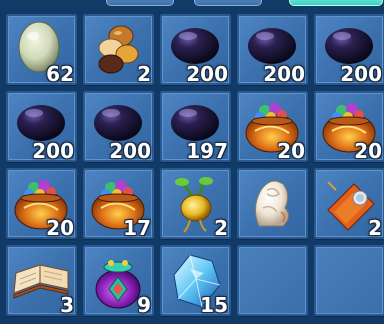 This screenshot has height=324, width=384. Describe the element at coordinates (192, 4) in the screenshot. I see `inventory-tab-bar` at that location.